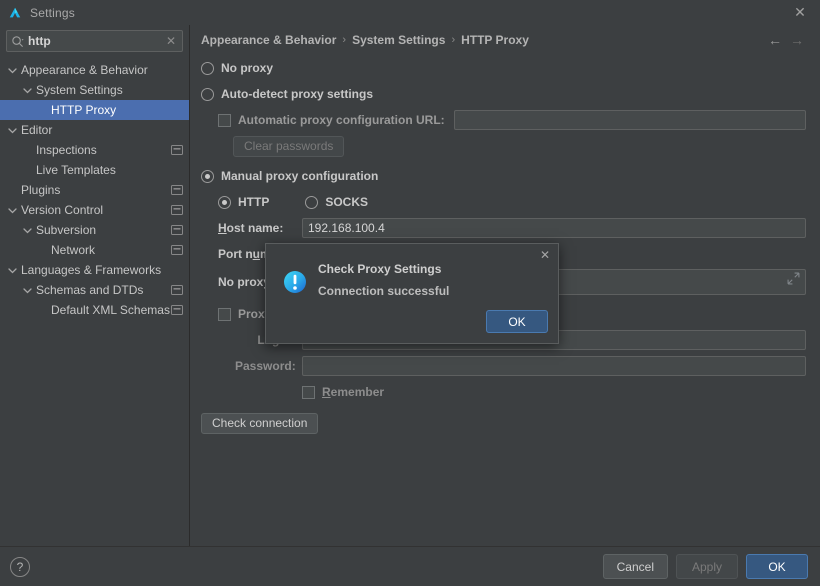 The height and width of the screenshot is (586, 820). I want to click on protocol-row: HTTP SOCKS, so click(512, 202).